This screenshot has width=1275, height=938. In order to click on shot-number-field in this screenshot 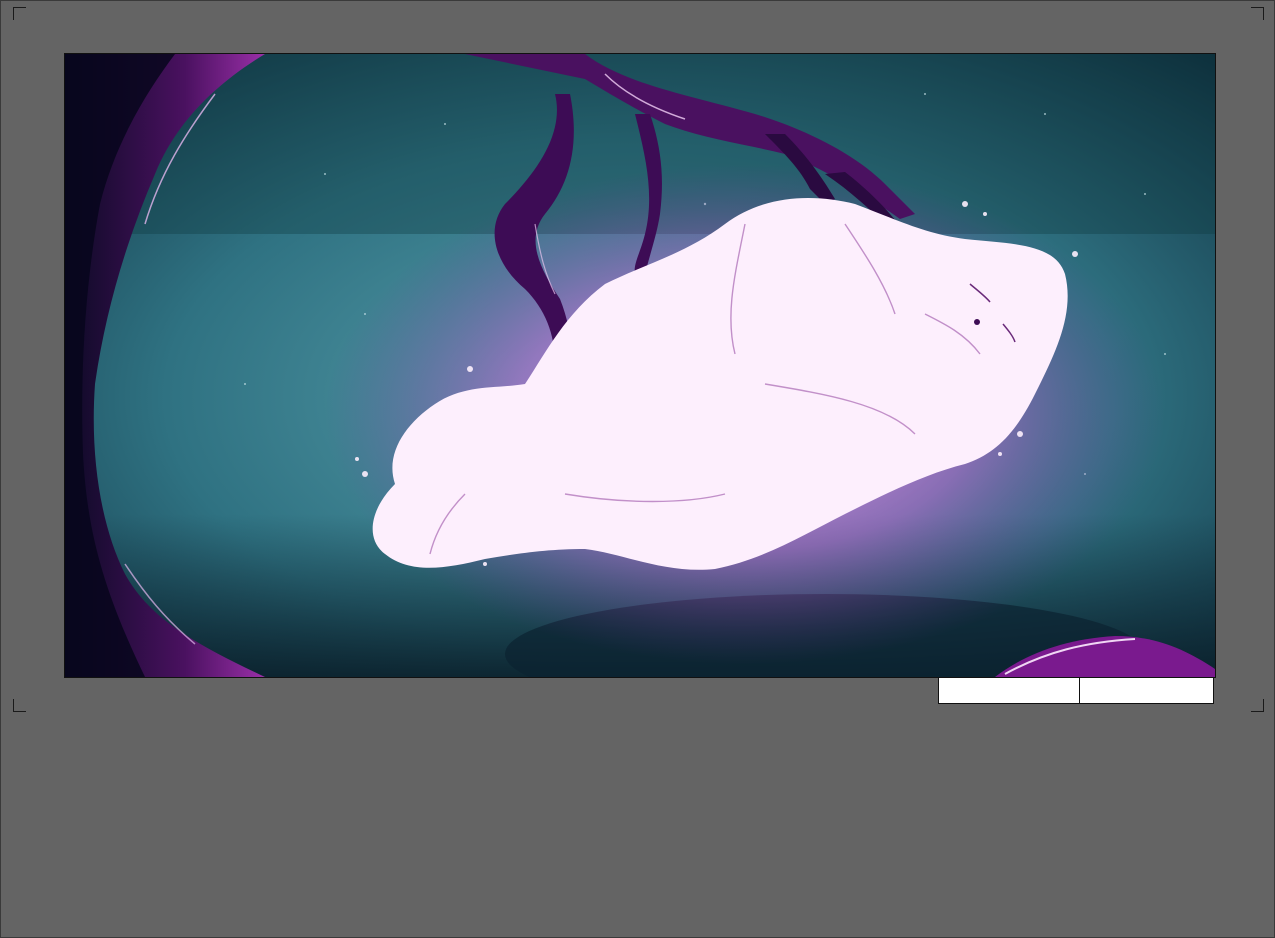, I will do `click(1009, 690)`.